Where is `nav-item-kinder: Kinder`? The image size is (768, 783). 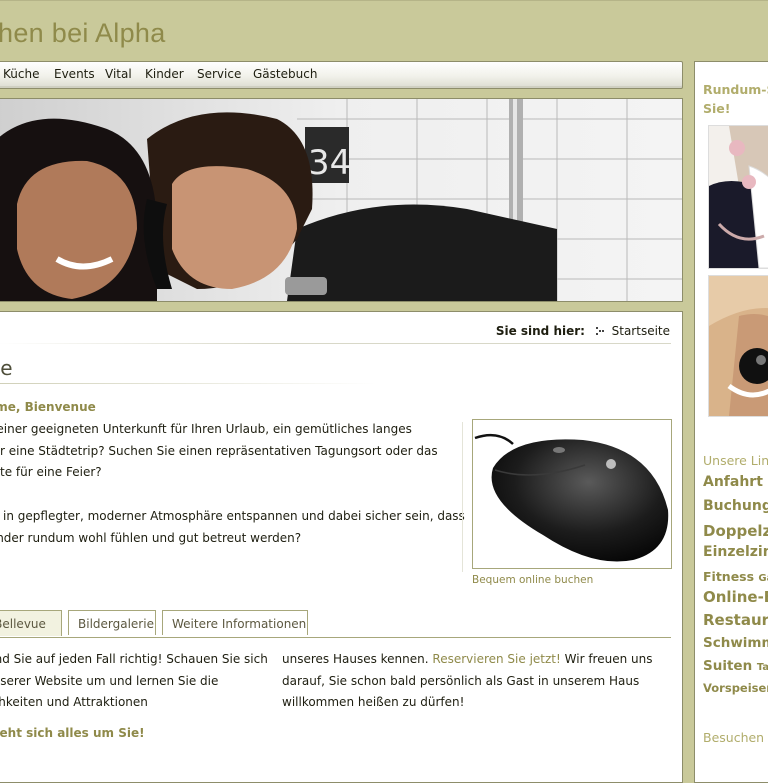 nav-item-kinder: Kinder is located at coordinates (164, 74).